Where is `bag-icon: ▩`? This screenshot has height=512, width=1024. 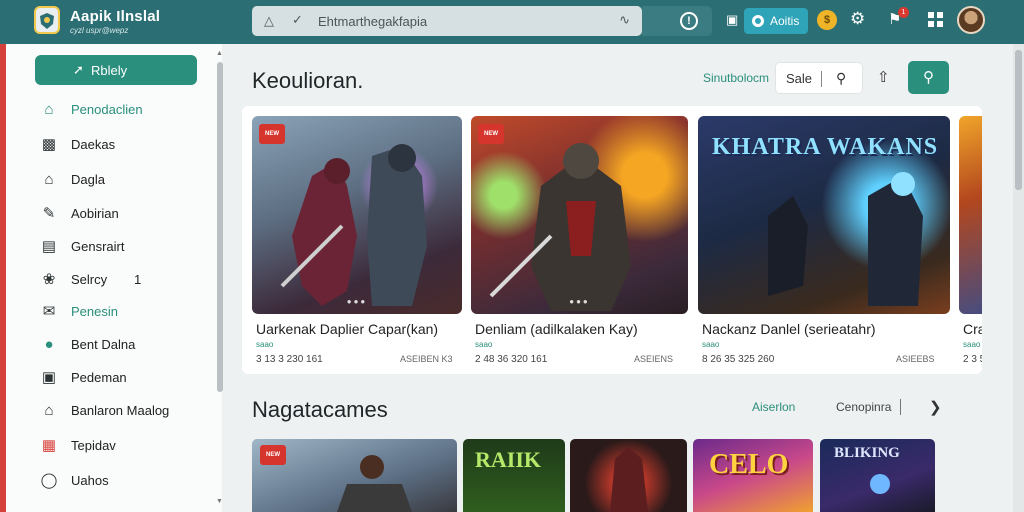
bag-icon: ▩ is located at coordinates (49, 144).